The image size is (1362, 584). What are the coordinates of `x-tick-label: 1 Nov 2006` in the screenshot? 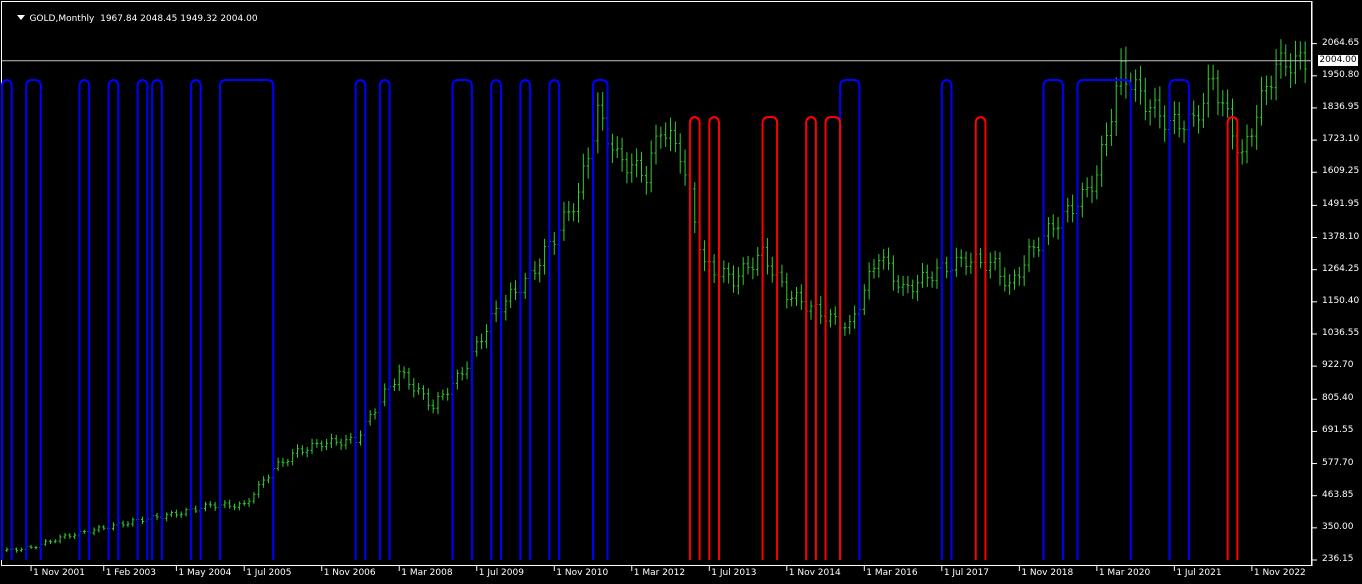 It's located at (349, 573).